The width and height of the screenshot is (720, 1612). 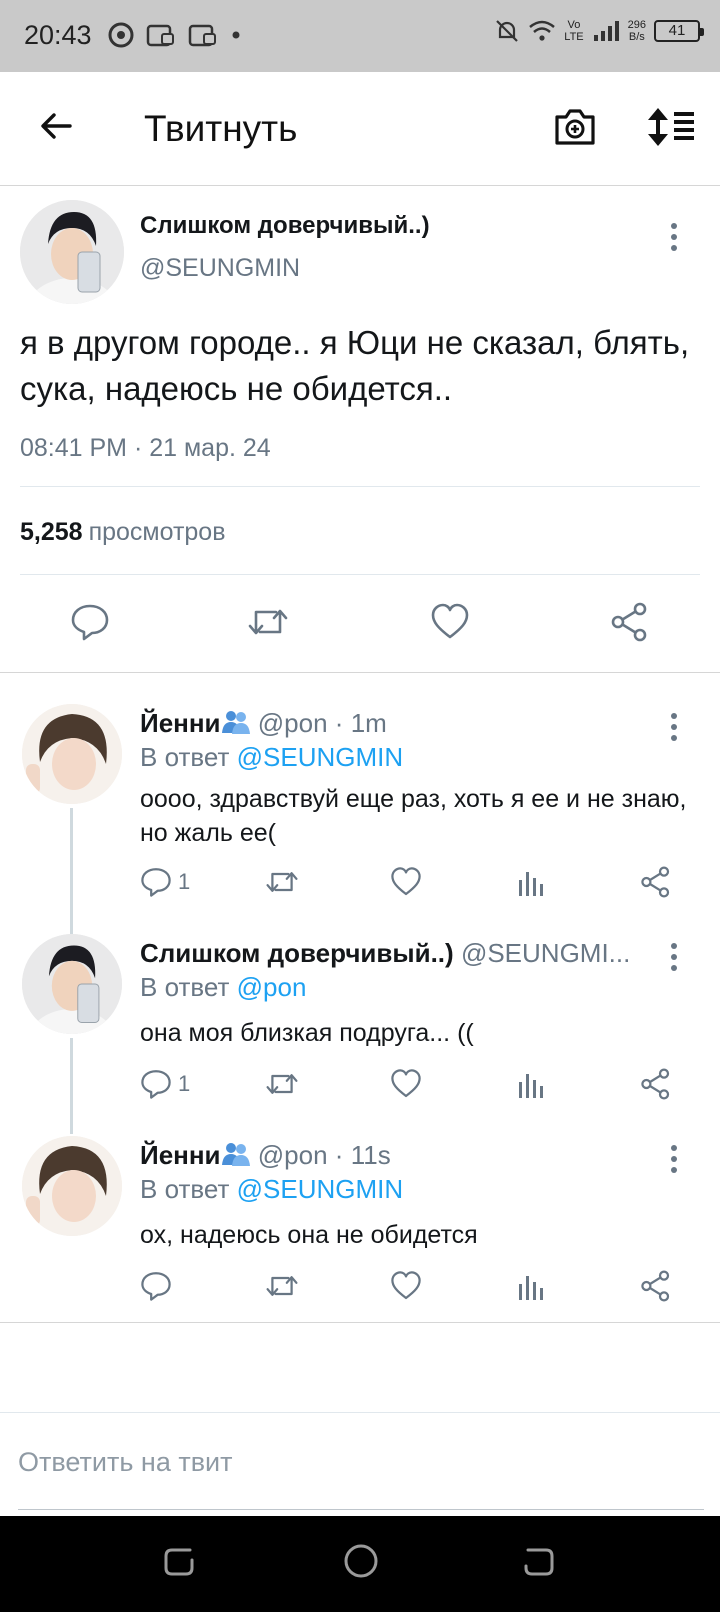 What do you see at coordinates (307, 1033) in the screenshot?
I see `reply-text: она моя близкая подруга... ((` at bounding box center [307, 1033].